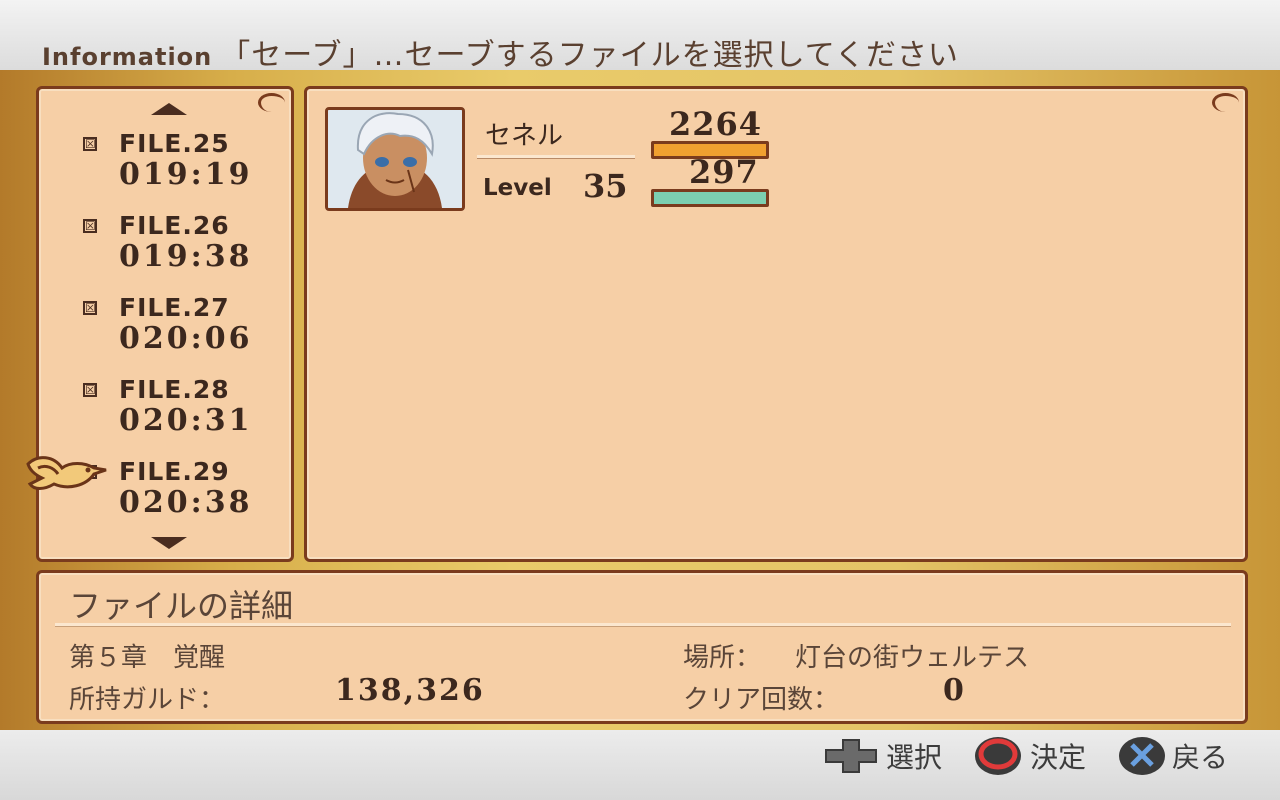 The image size is (1280, 800). I want to click on file-playtime: 020:06, so click(186, 338).